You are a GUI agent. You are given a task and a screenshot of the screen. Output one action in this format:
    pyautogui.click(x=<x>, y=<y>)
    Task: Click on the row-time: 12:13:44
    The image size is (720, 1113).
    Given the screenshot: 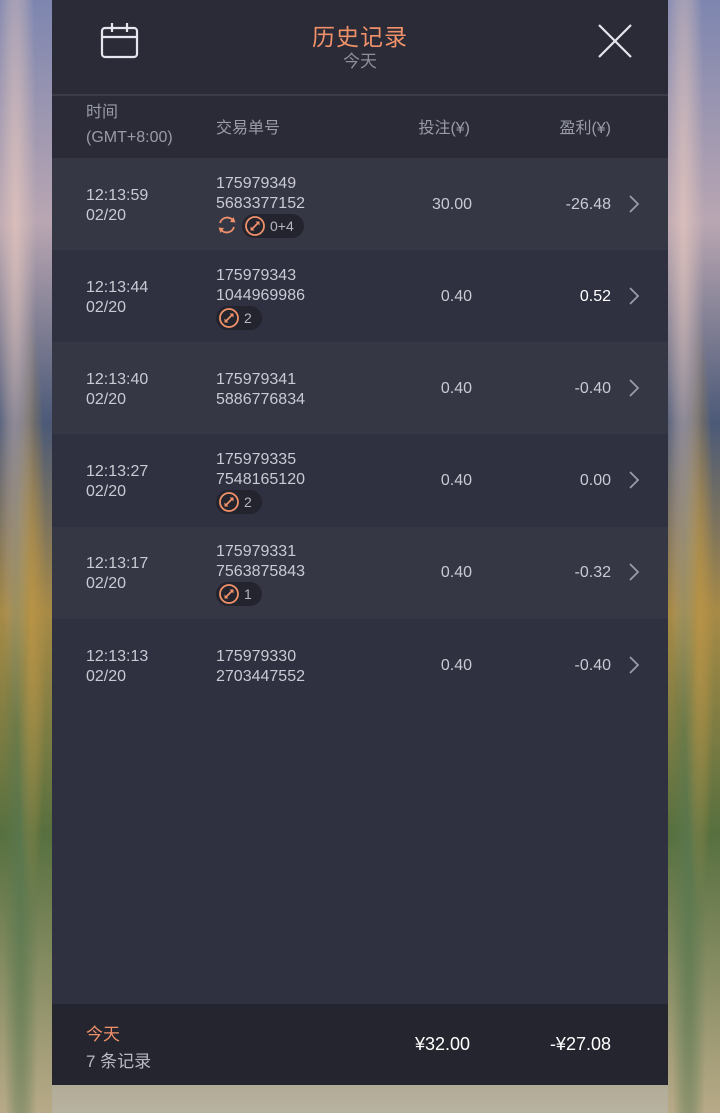 What is the action you would take?
    pyautogui.click(x=117, y=287)
    